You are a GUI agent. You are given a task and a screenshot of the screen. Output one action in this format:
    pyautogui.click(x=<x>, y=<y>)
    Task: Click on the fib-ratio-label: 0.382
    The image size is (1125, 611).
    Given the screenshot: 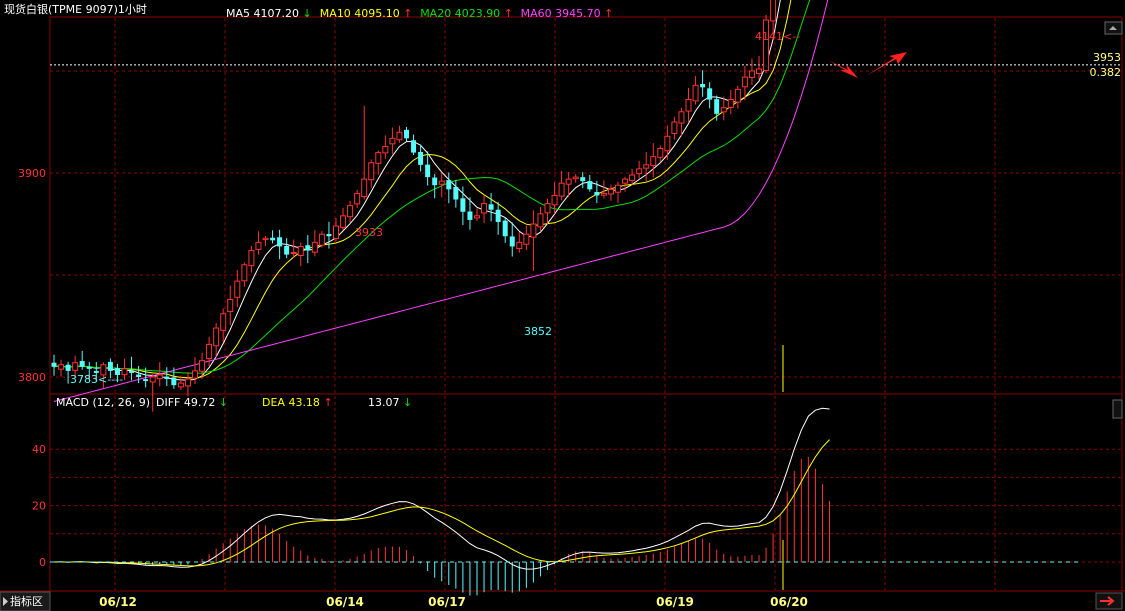 What is the action you would take?
    pyautogui.click(x=1106, y=72)
    